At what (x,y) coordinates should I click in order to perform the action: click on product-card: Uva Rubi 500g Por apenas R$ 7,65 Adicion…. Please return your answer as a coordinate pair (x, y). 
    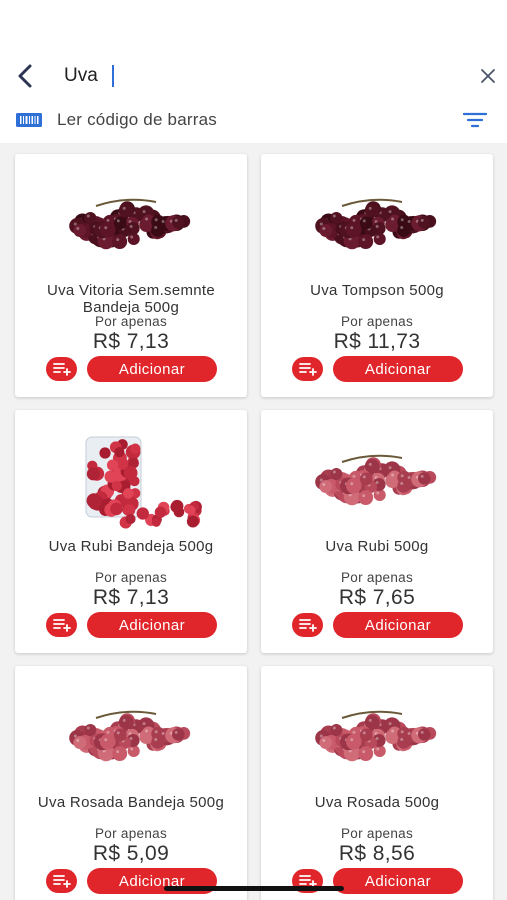
    Looking at the image, I should click on (377, 531).